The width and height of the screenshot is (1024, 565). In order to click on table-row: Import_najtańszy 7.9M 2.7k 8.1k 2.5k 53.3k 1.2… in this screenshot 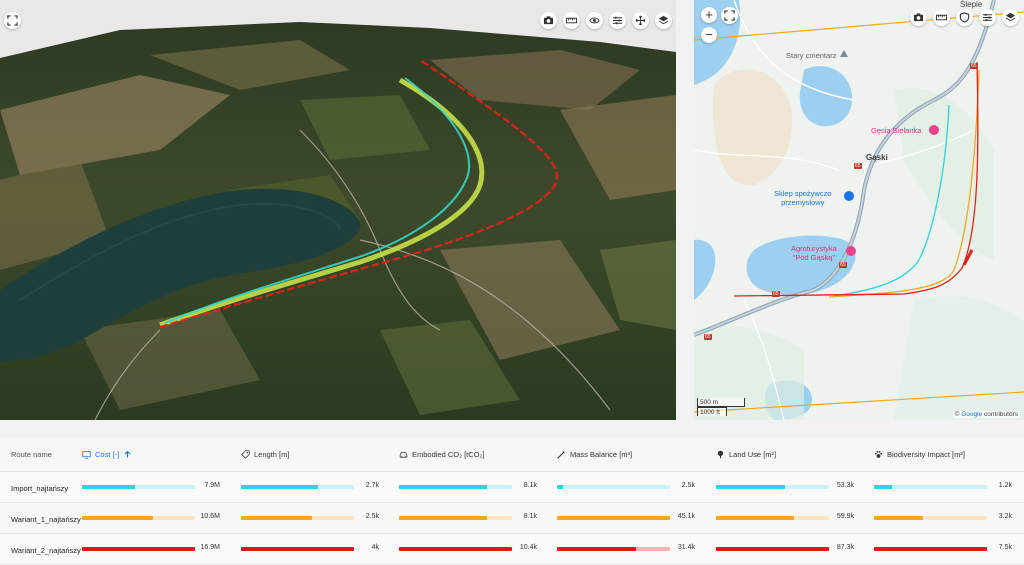, I will do `click(512, 487)`.